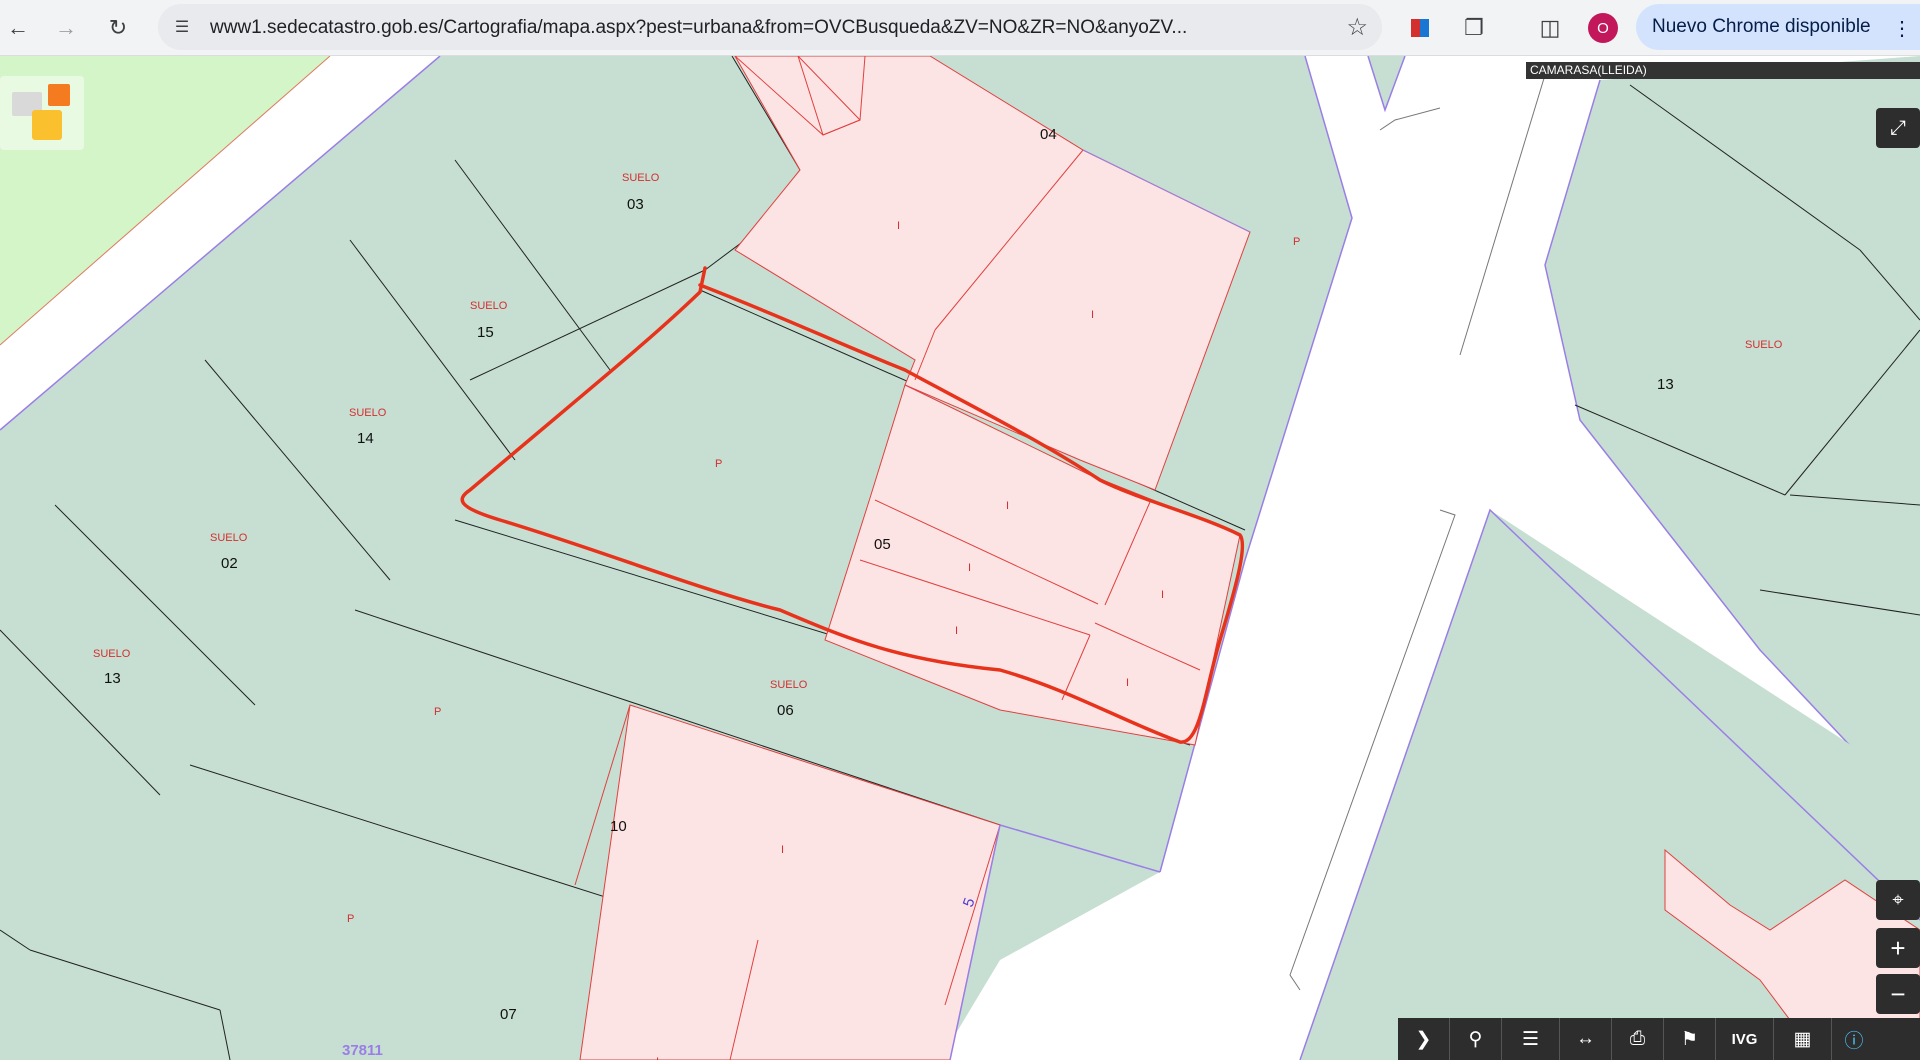 The width and height of the screenshot is (1920, 1060). I want to click on tool-next: ❯, so click(1424, 1039).